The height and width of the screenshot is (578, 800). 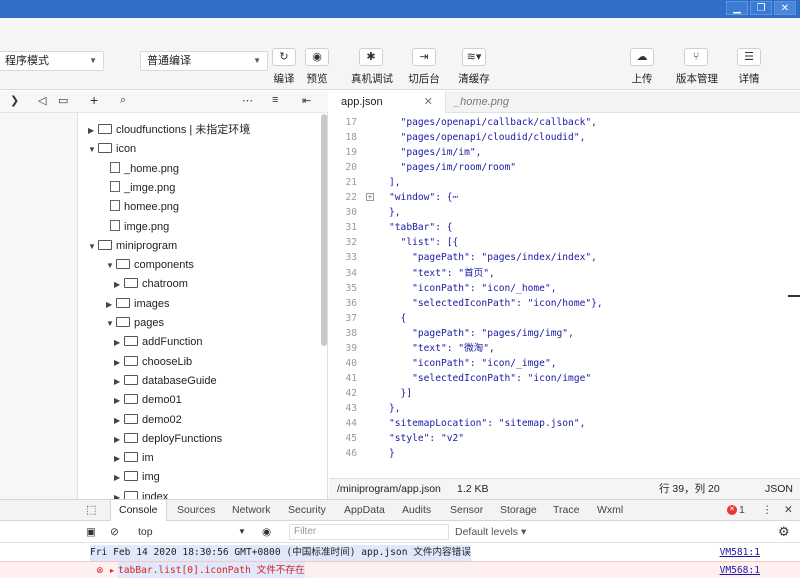 I want to click on sort-icon: ≡, so click(x=275, y=100).